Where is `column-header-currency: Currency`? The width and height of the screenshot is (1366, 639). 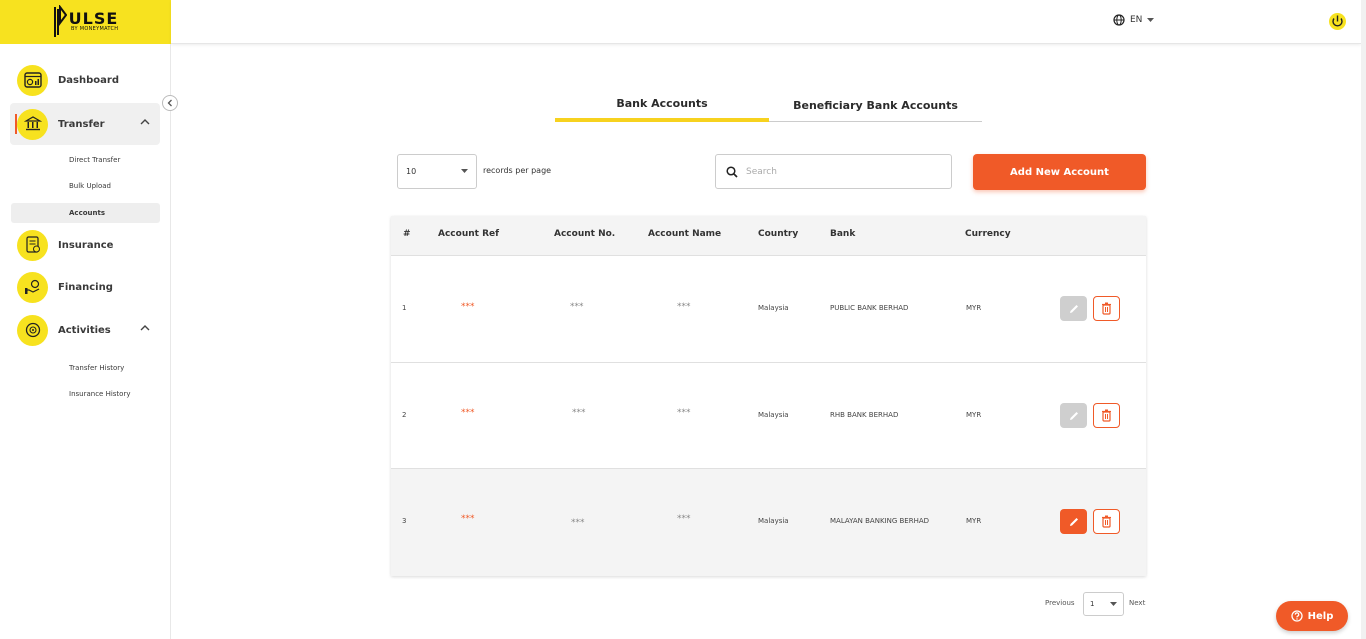 column-header-currency: Currency is located at coordinates (988, 234).